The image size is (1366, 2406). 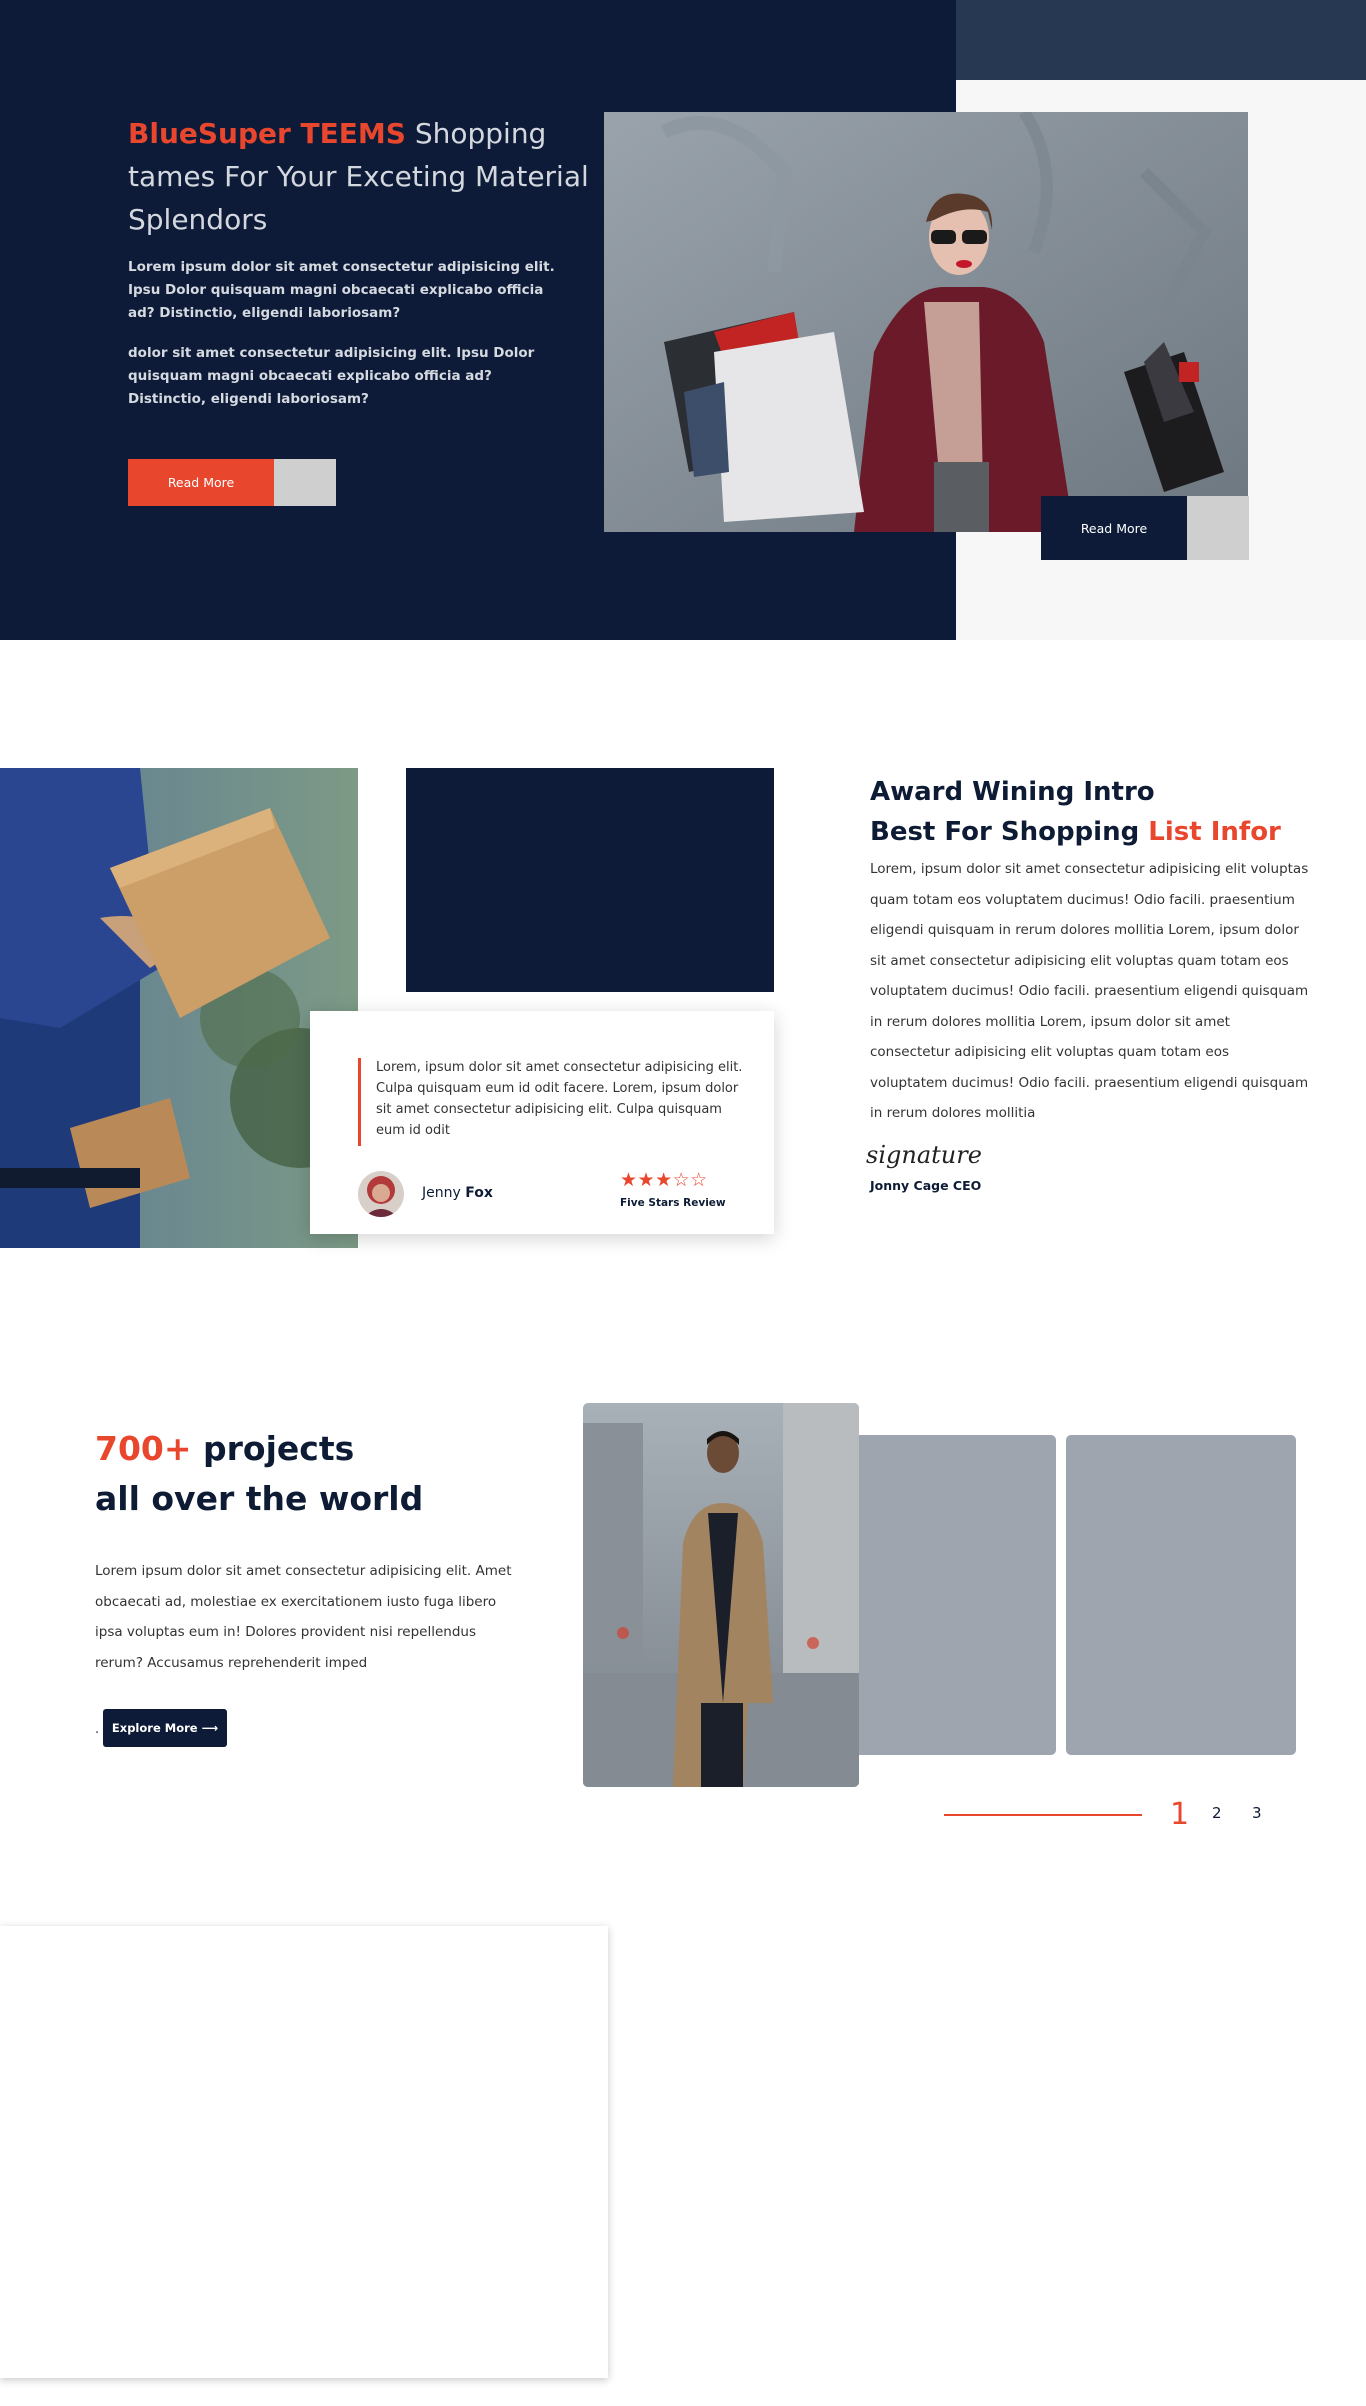 I want to click on intro-heading-line2: Best For Shopping List Infor, so click(x=1075, y=832).